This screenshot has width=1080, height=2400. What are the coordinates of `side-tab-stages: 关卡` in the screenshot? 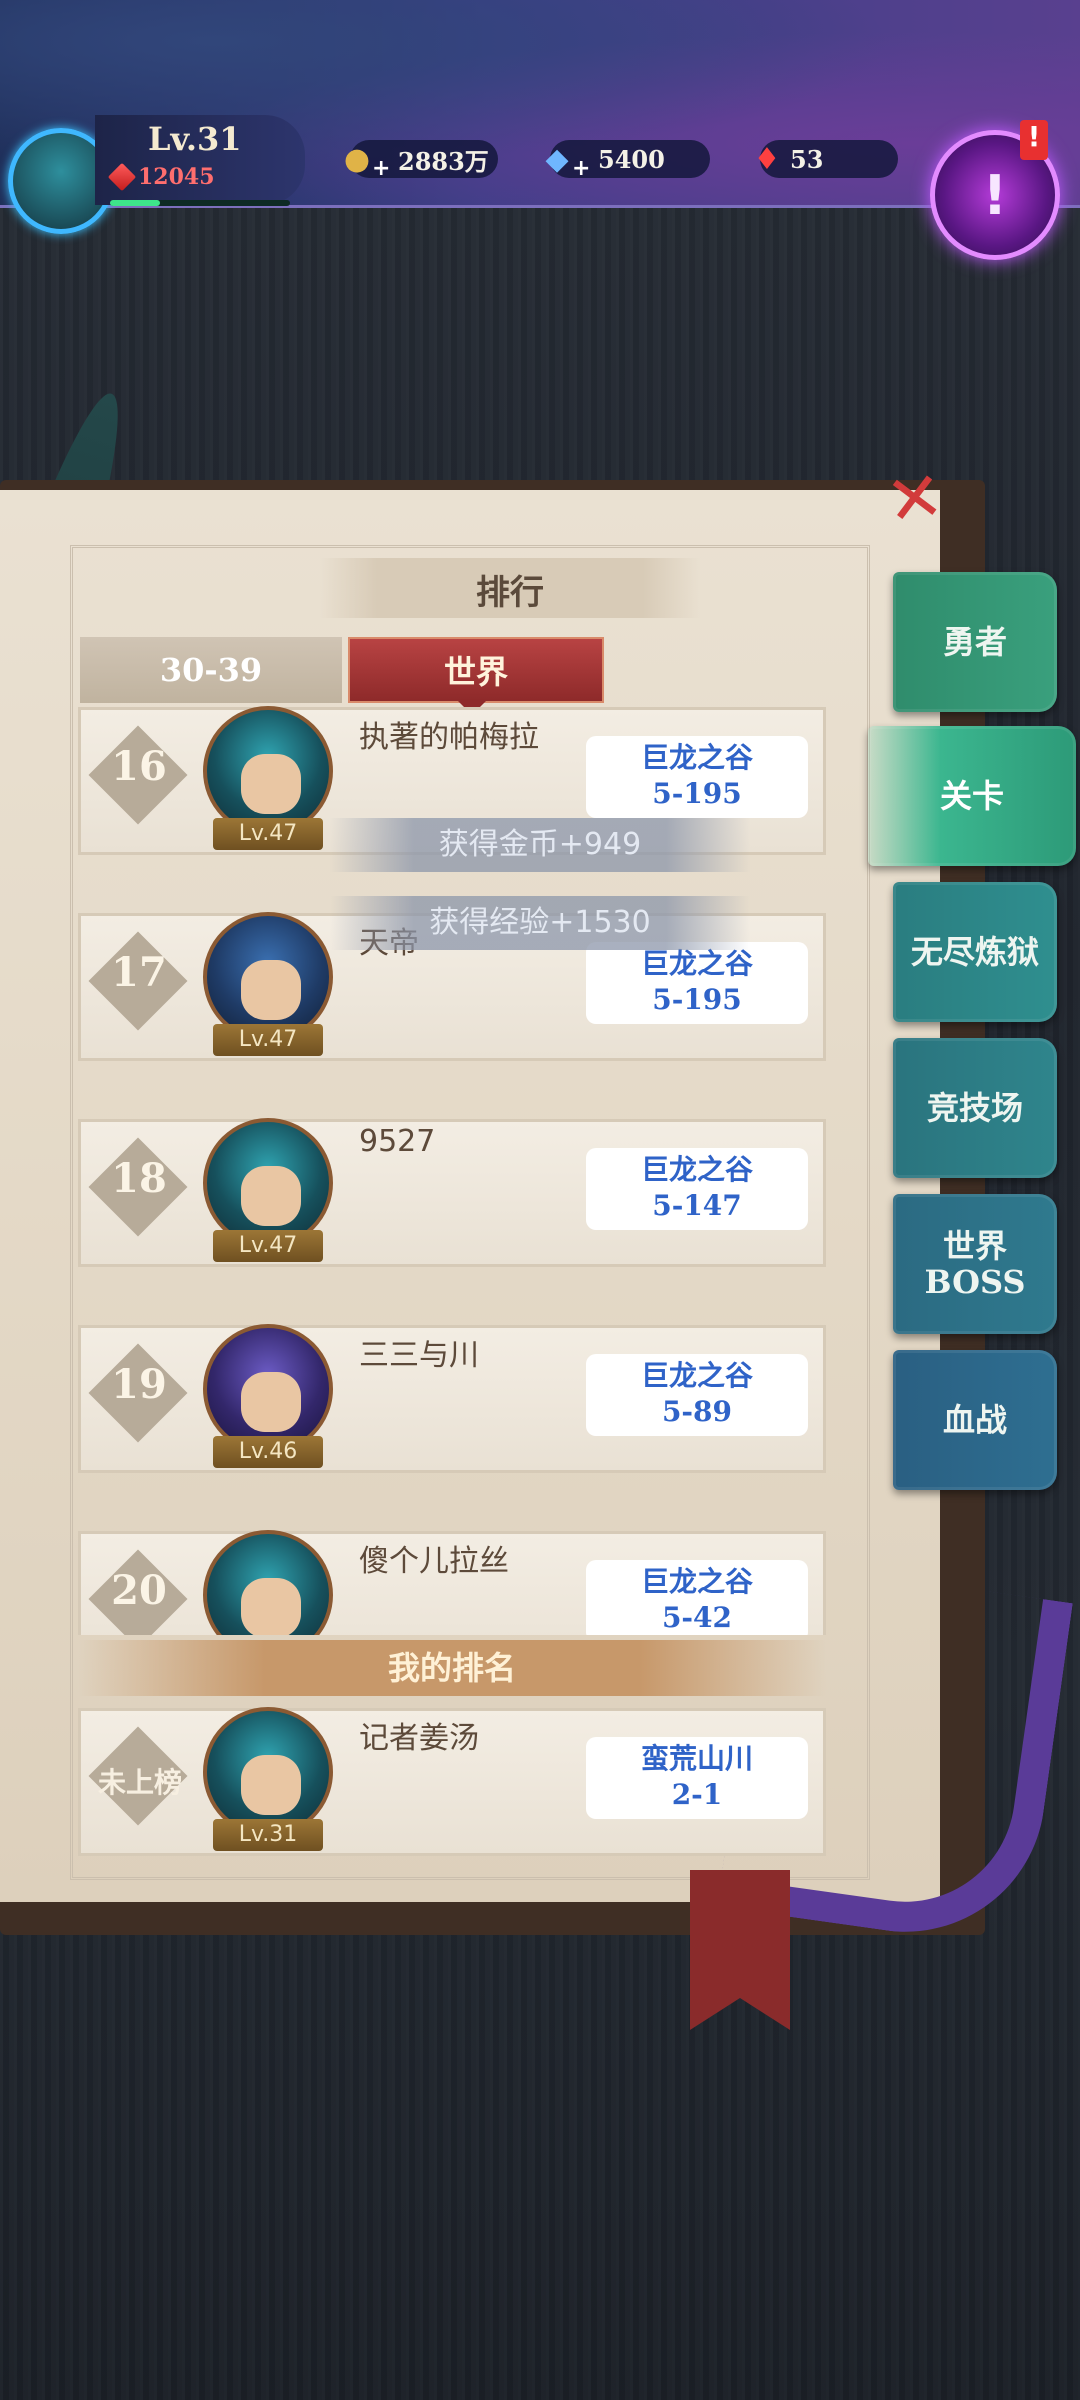 It's located at (972, 796).